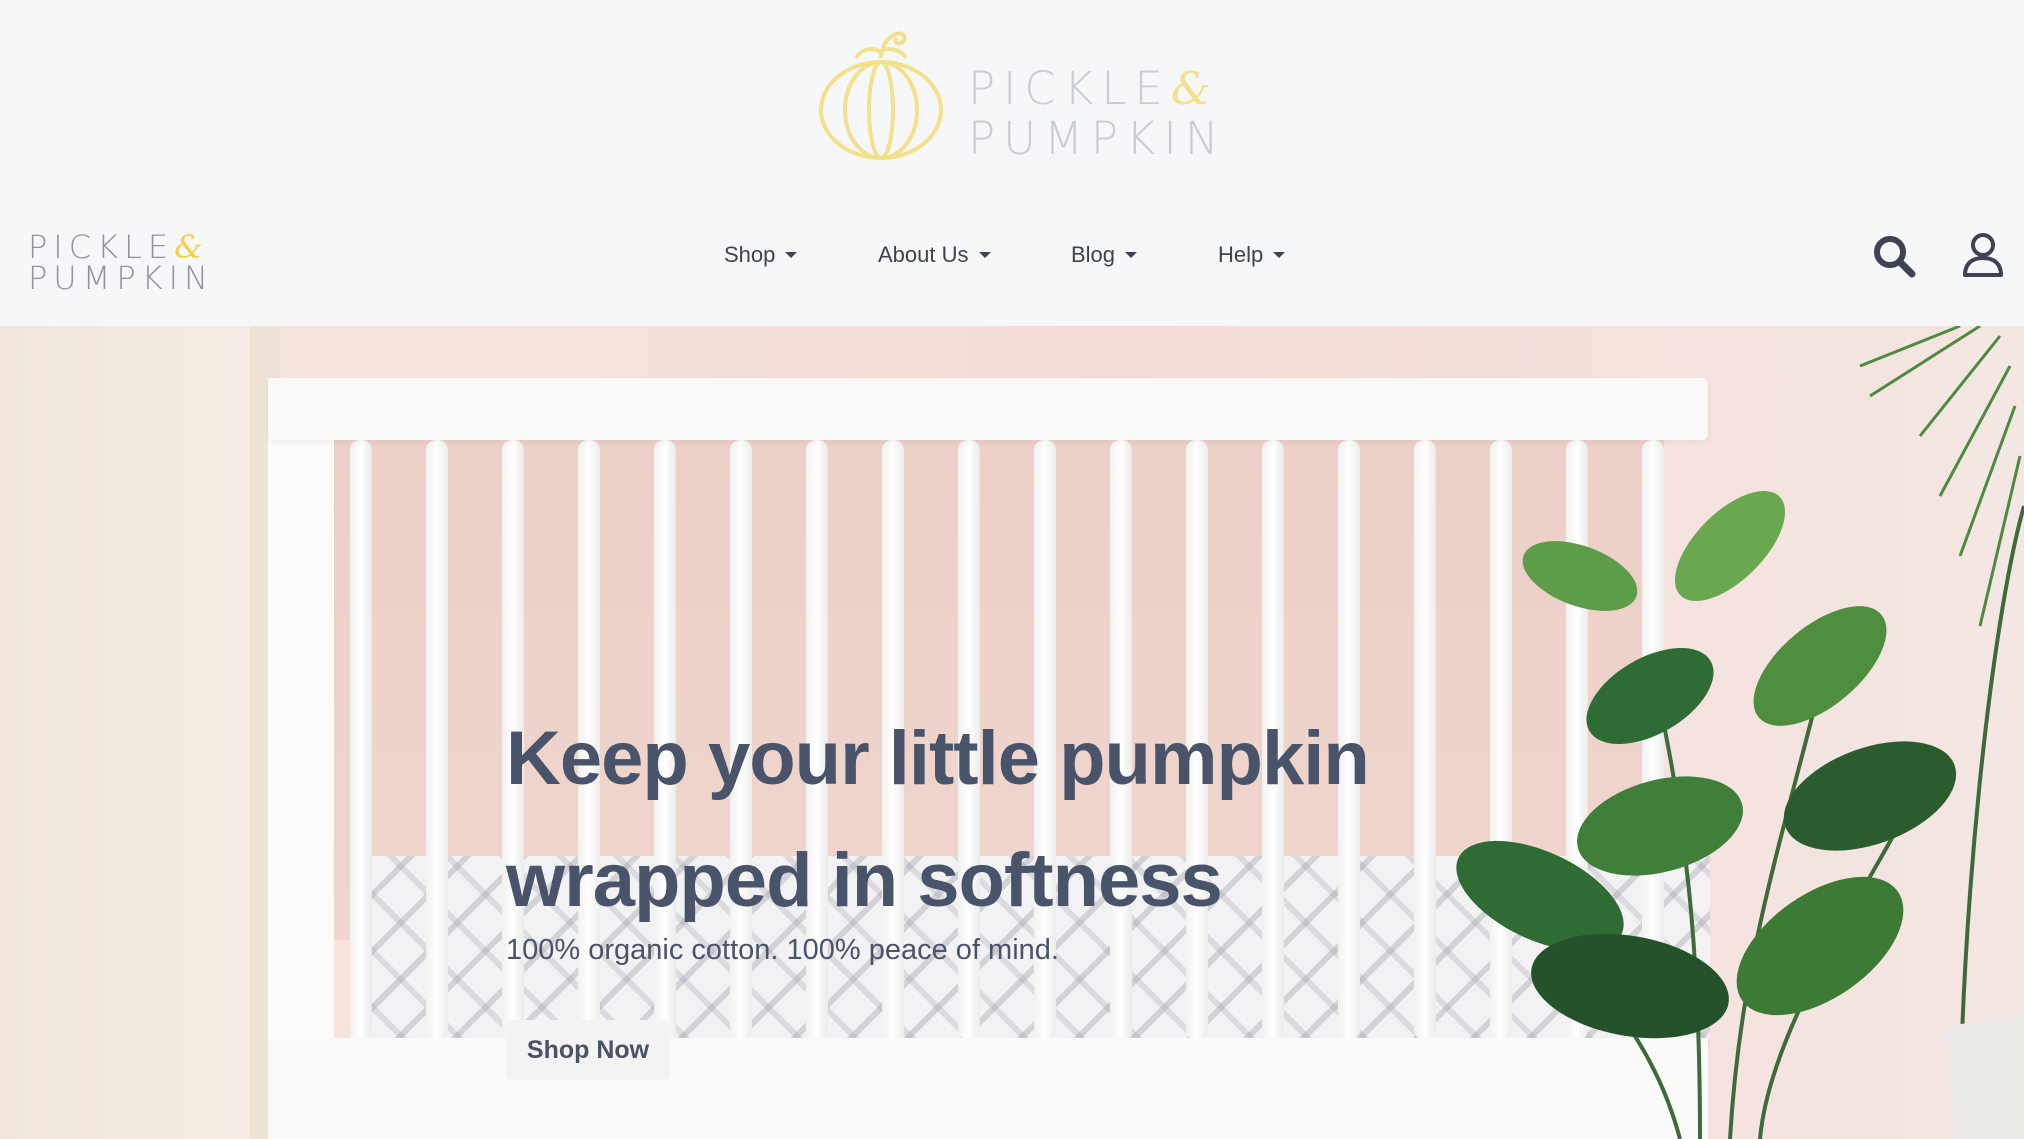 The width and height of the screenshot is (2024, 1139). Describe the element at coordinates (1097, 138) in the screenshot. I see `brand-name-line2: PUMPKIN` at that location.